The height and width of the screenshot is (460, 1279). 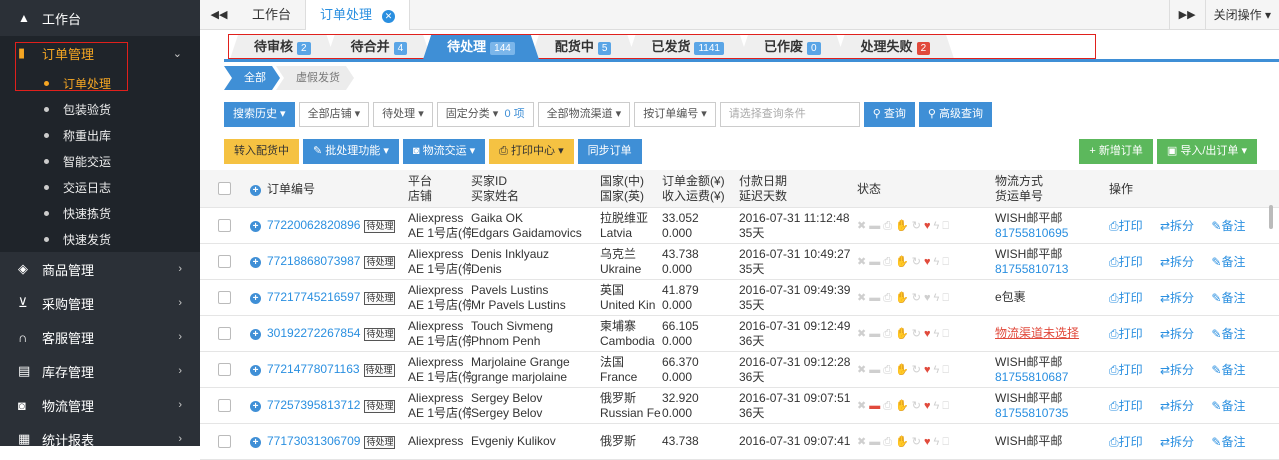 What do you see at coordinates (584, 114) in the screenshot?
I see `channel-dropdown: 全部物流渠道 ▾` at bounding box center [584, 114].